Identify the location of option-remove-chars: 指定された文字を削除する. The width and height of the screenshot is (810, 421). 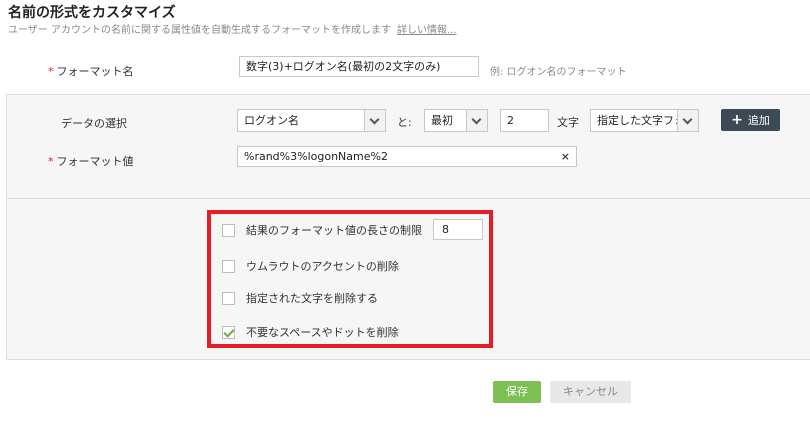
(300, 298).